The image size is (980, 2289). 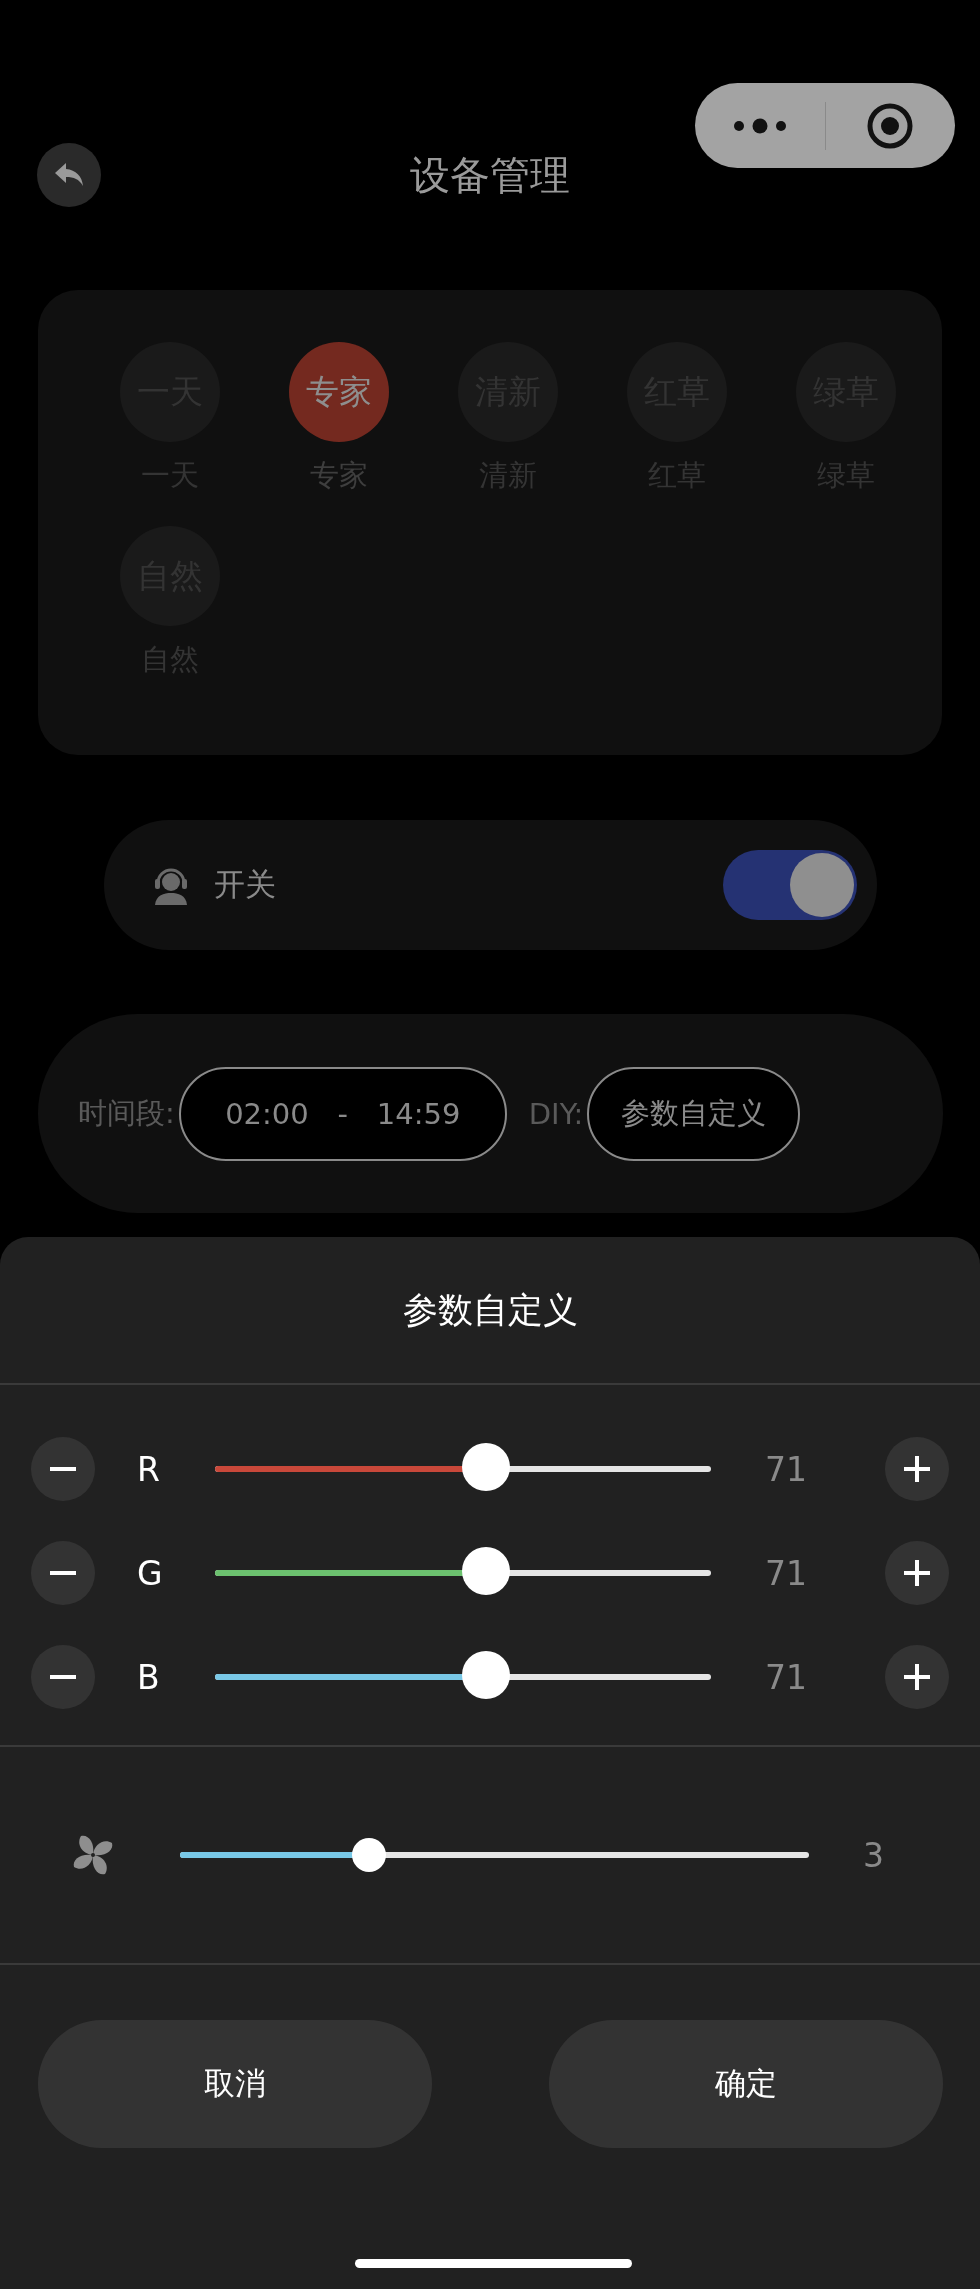 What do you see at coordinates (759, 125) in the screenshot?
I see `more-icon` at bounding box center [759, 125].